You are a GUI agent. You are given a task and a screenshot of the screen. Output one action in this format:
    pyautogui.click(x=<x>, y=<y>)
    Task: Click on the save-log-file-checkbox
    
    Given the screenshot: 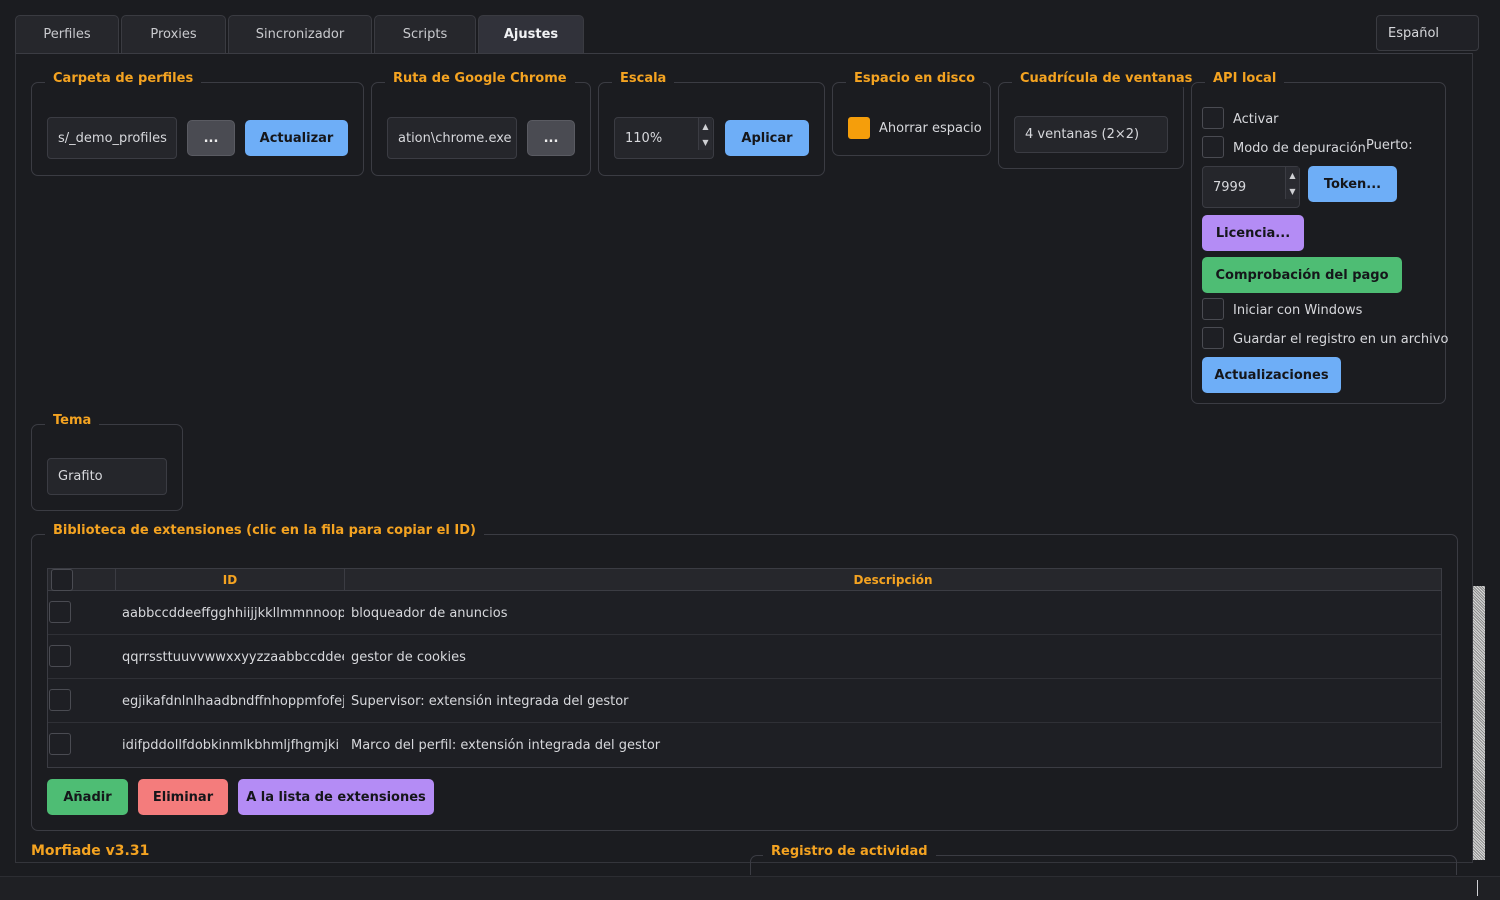 What is the action you would take?
    pyautogui.click(x=1213, y=338)
    